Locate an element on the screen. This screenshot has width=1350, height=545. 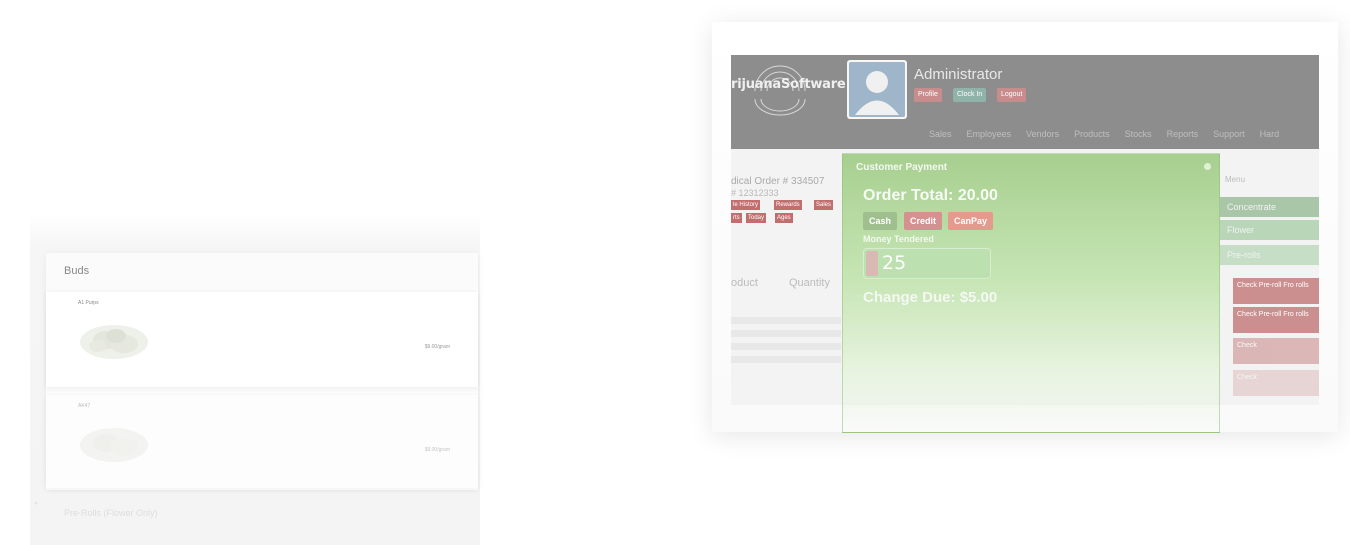
tag-reports: rts is located at coordinates (736, 218).